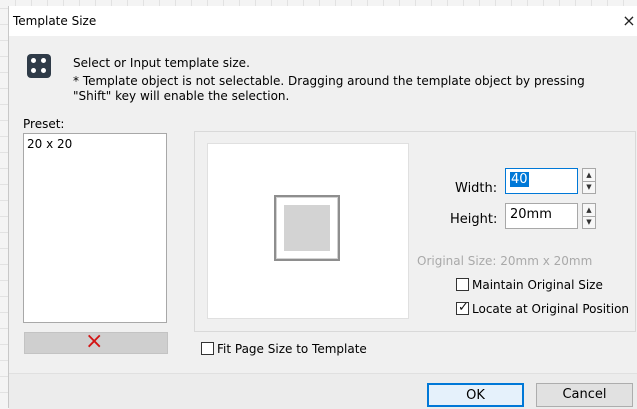 Image resolution: width=637 pixels, height=409 pixels. Describe the element at coordinates (462, 284) in the screenshot. I see `maintain-original-size-checkbox` at that location.